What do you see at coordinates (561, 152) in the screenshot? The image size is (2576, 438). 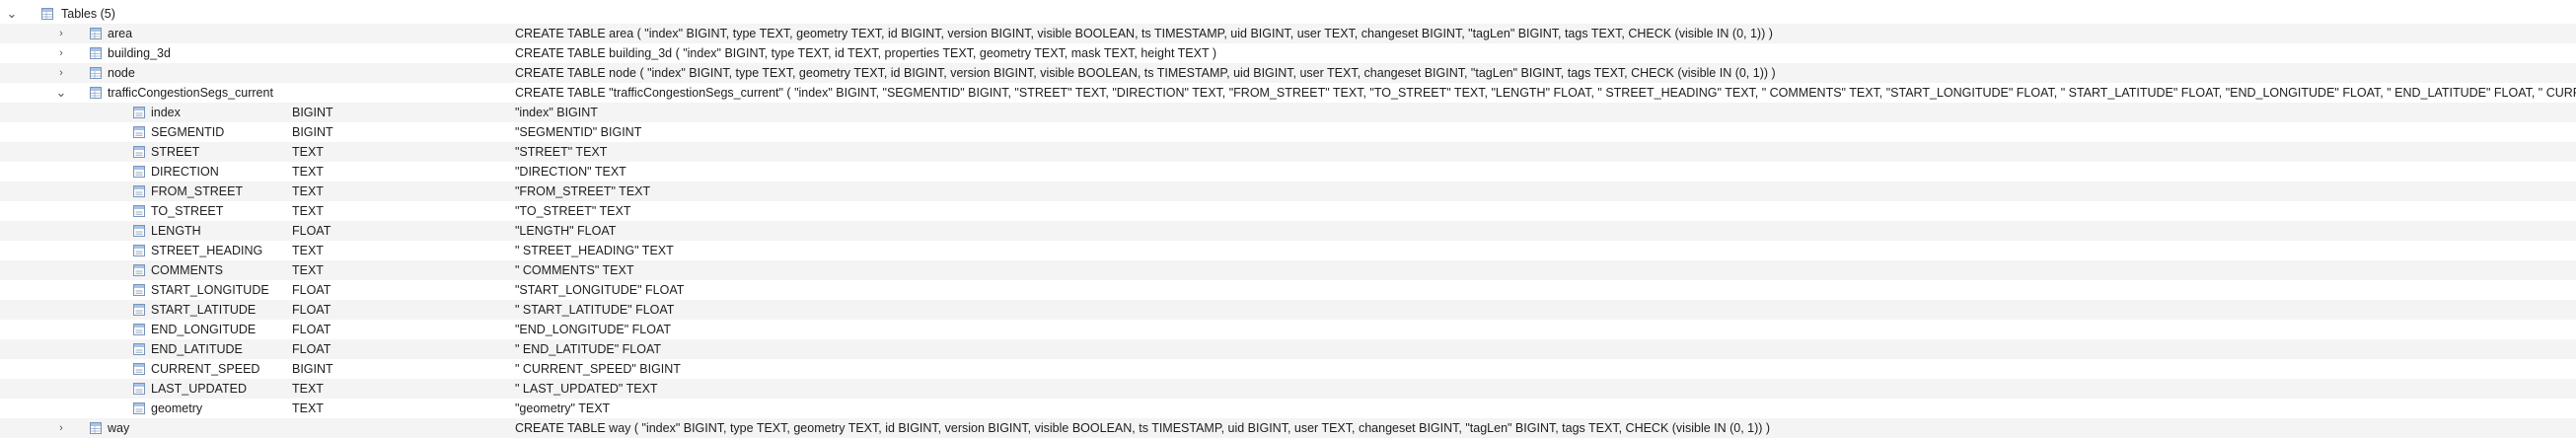 I see `column-schema: "STREET" TEXT` at bounding box center [561, 152].